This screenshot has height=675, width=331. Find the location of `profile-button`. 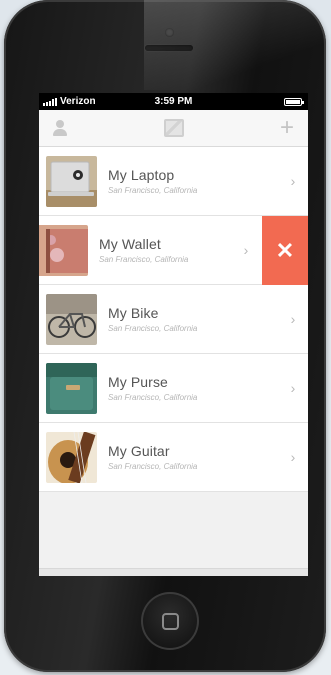

profile-button is located at coordinates (60, 128).